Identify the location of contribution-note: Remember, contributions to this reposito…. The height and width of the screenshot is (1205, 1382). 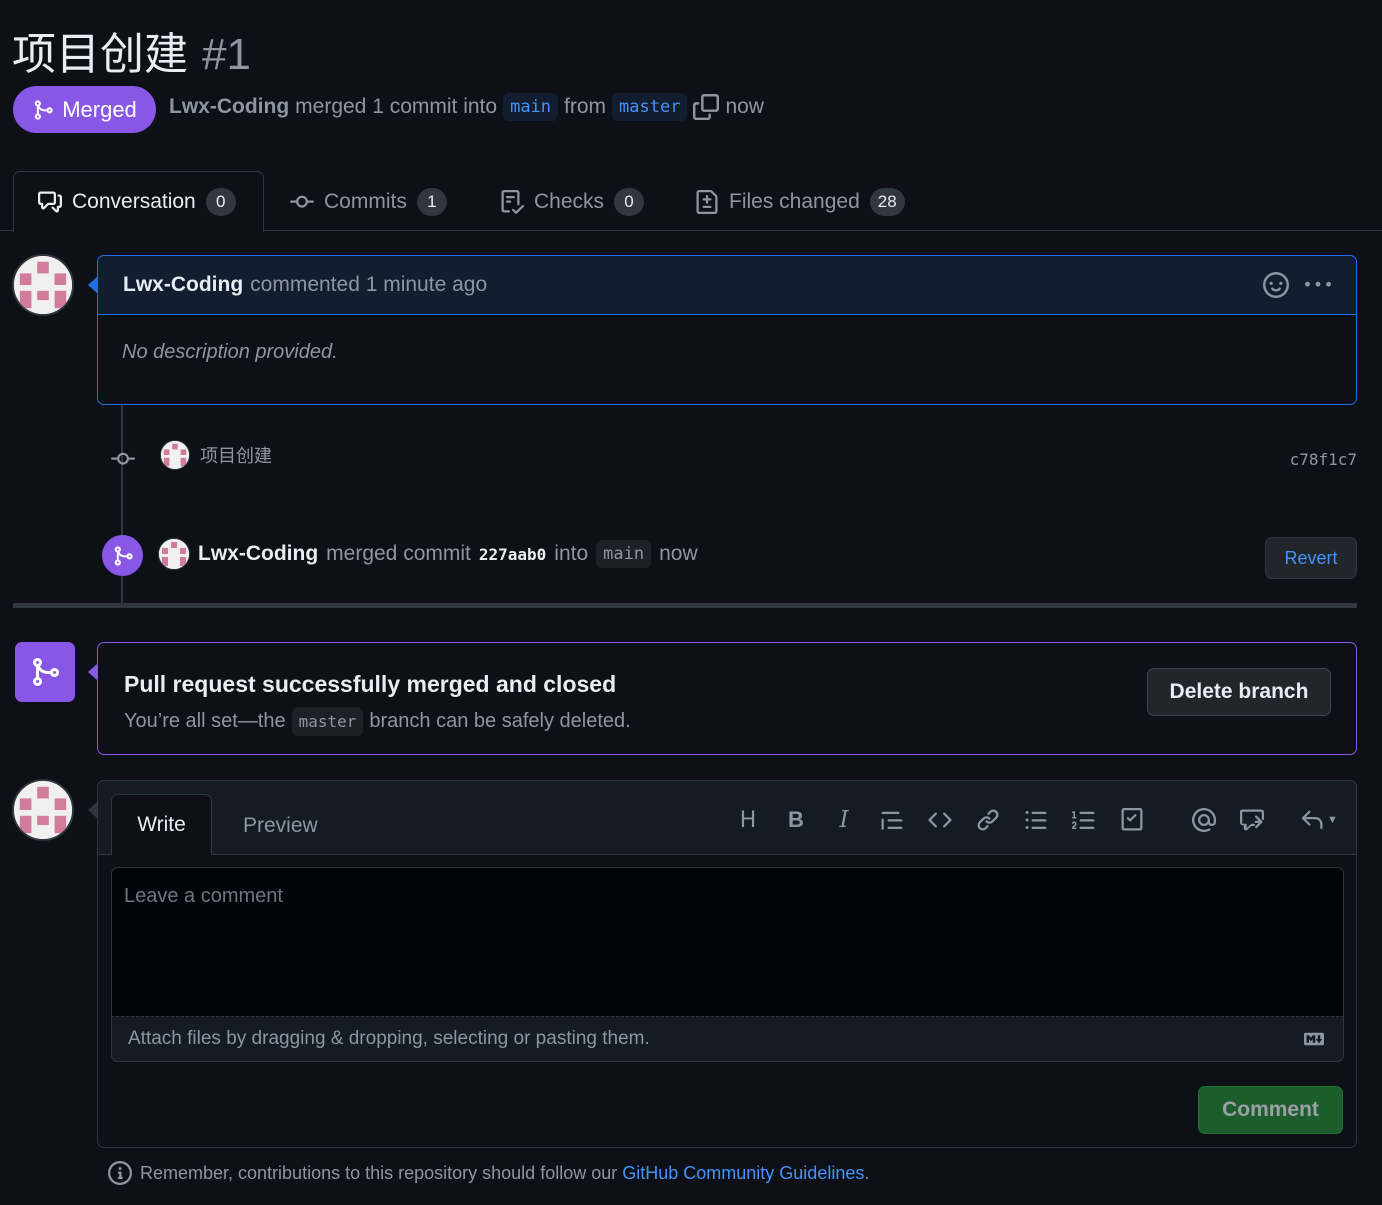
(488, 1173).